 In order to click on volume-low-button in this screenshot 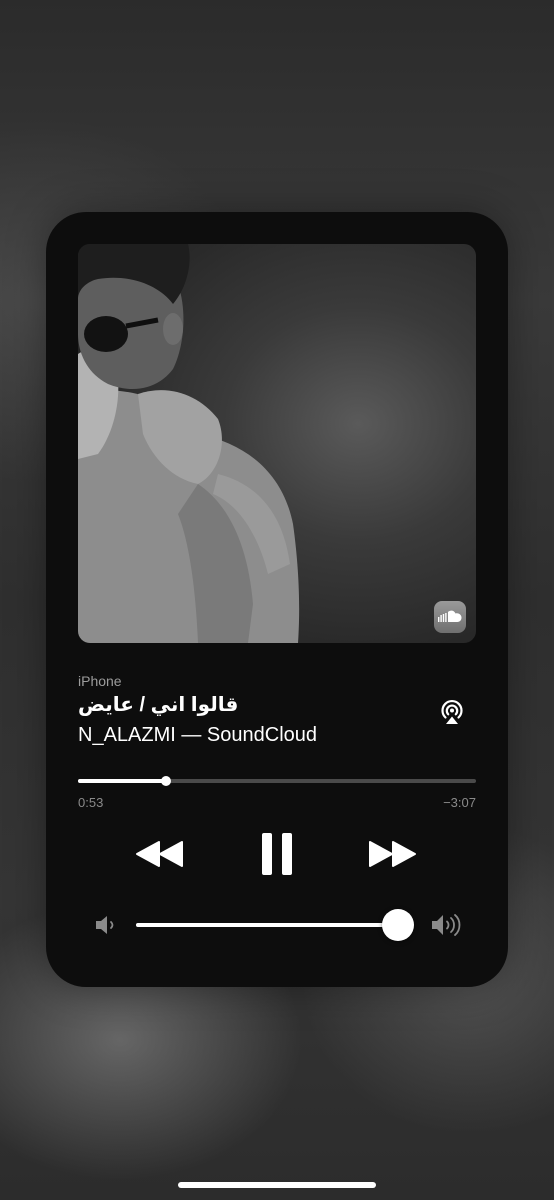, I will do `click(107, 925)`.